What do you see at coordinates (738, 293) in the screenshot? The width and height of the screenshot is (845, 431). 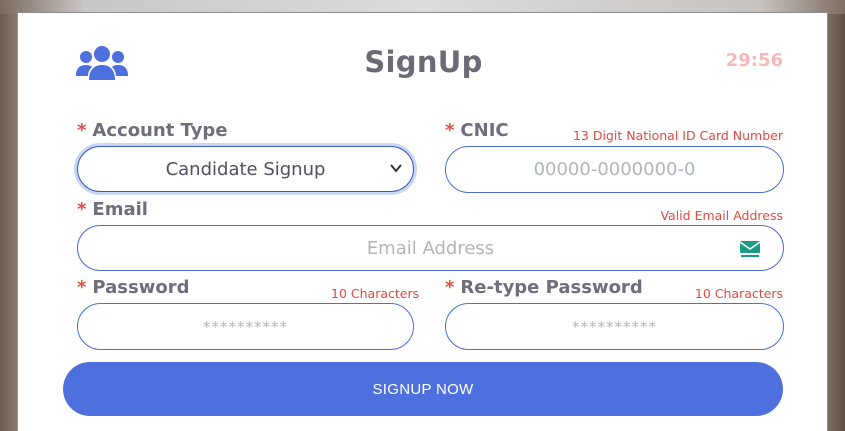 I see `retype-password-hint: 10 Characters` at bounding box center [738, 293].